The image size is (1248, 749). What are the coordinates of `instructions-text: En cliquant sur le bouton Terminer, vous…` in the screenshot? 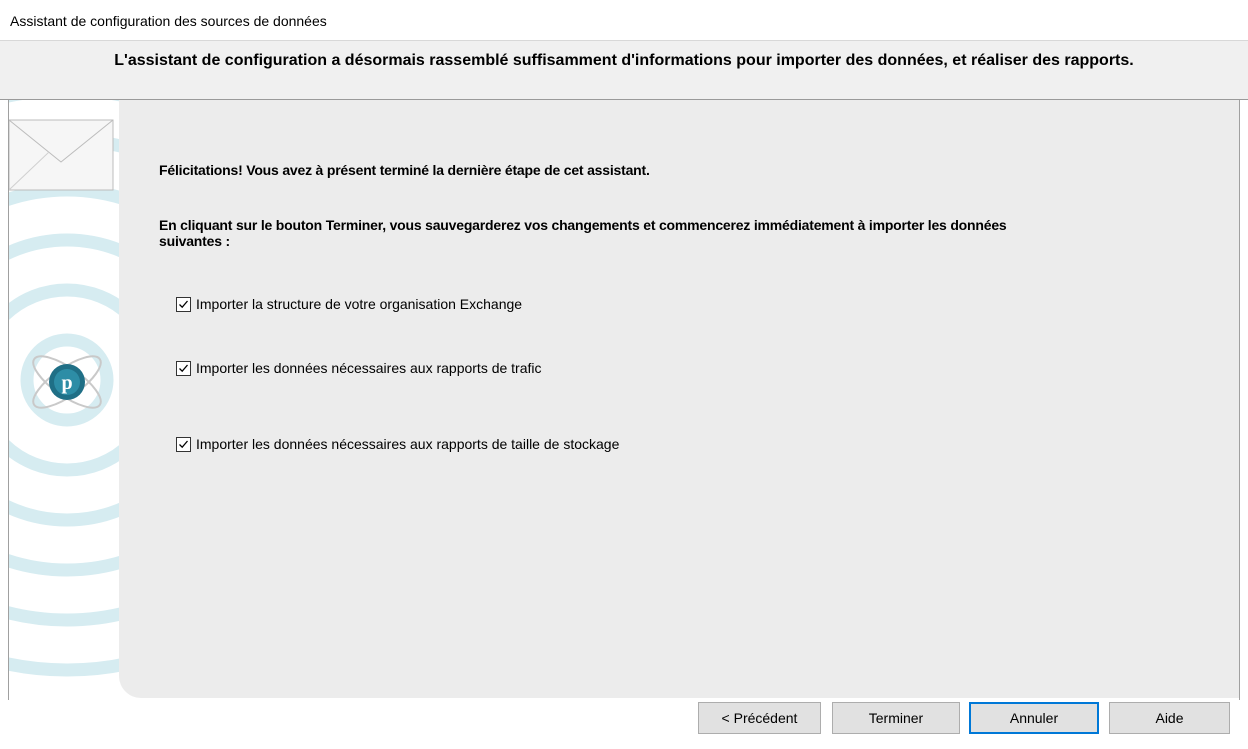 It's located at (583, 233).